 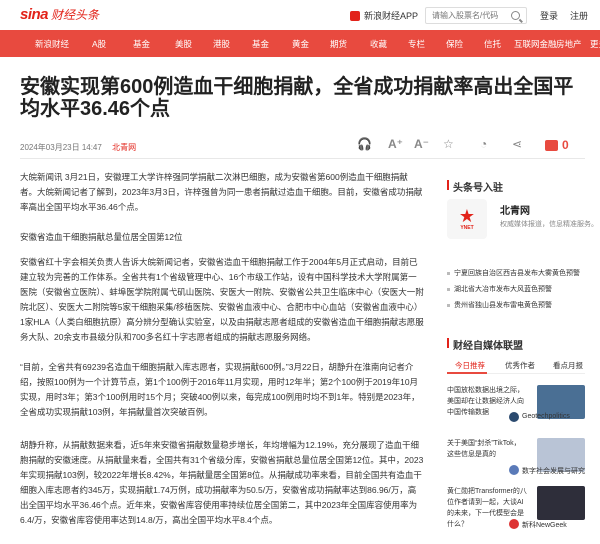 What do you see at coordinates (454, 44) in the screenshot?
I see `nav-item: 保险` at bounding box center [454, 44].